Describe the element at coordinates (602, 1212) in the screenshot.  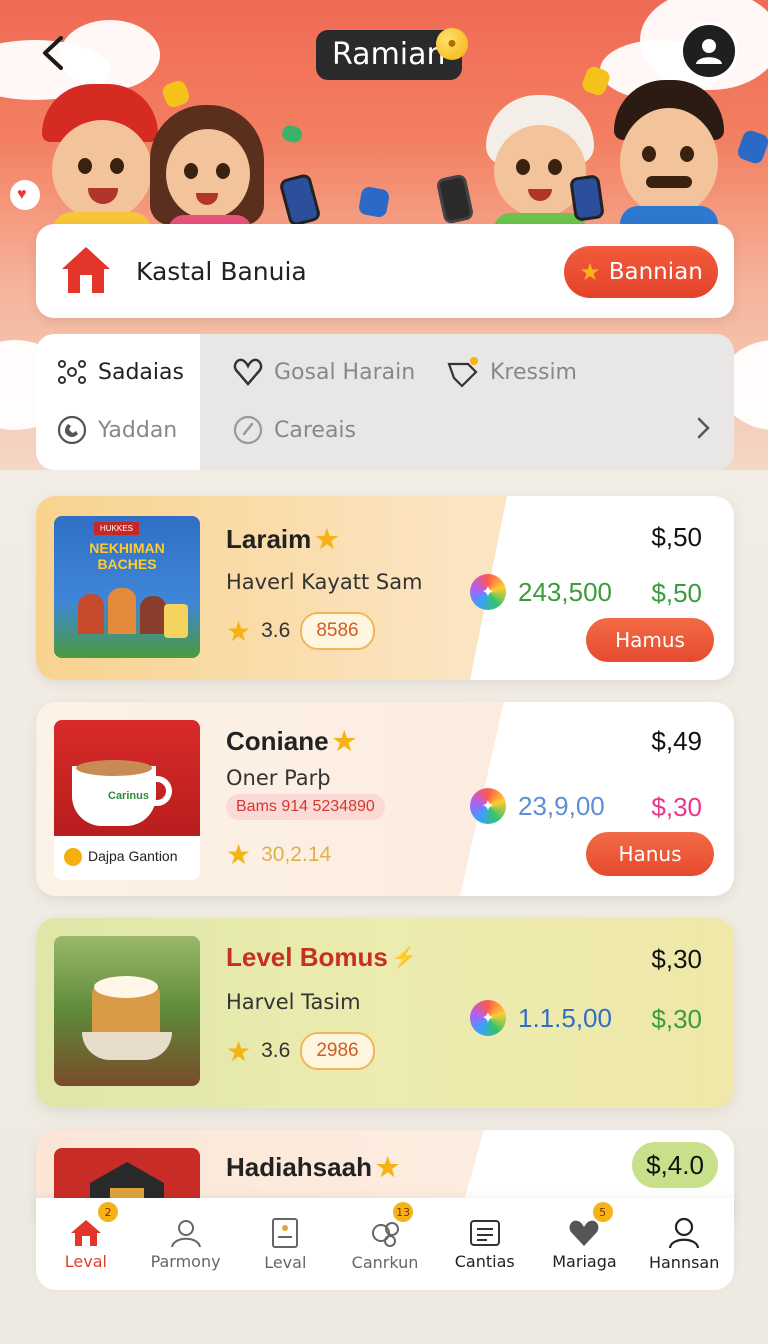
I see `nav-badge: 5` at that location.